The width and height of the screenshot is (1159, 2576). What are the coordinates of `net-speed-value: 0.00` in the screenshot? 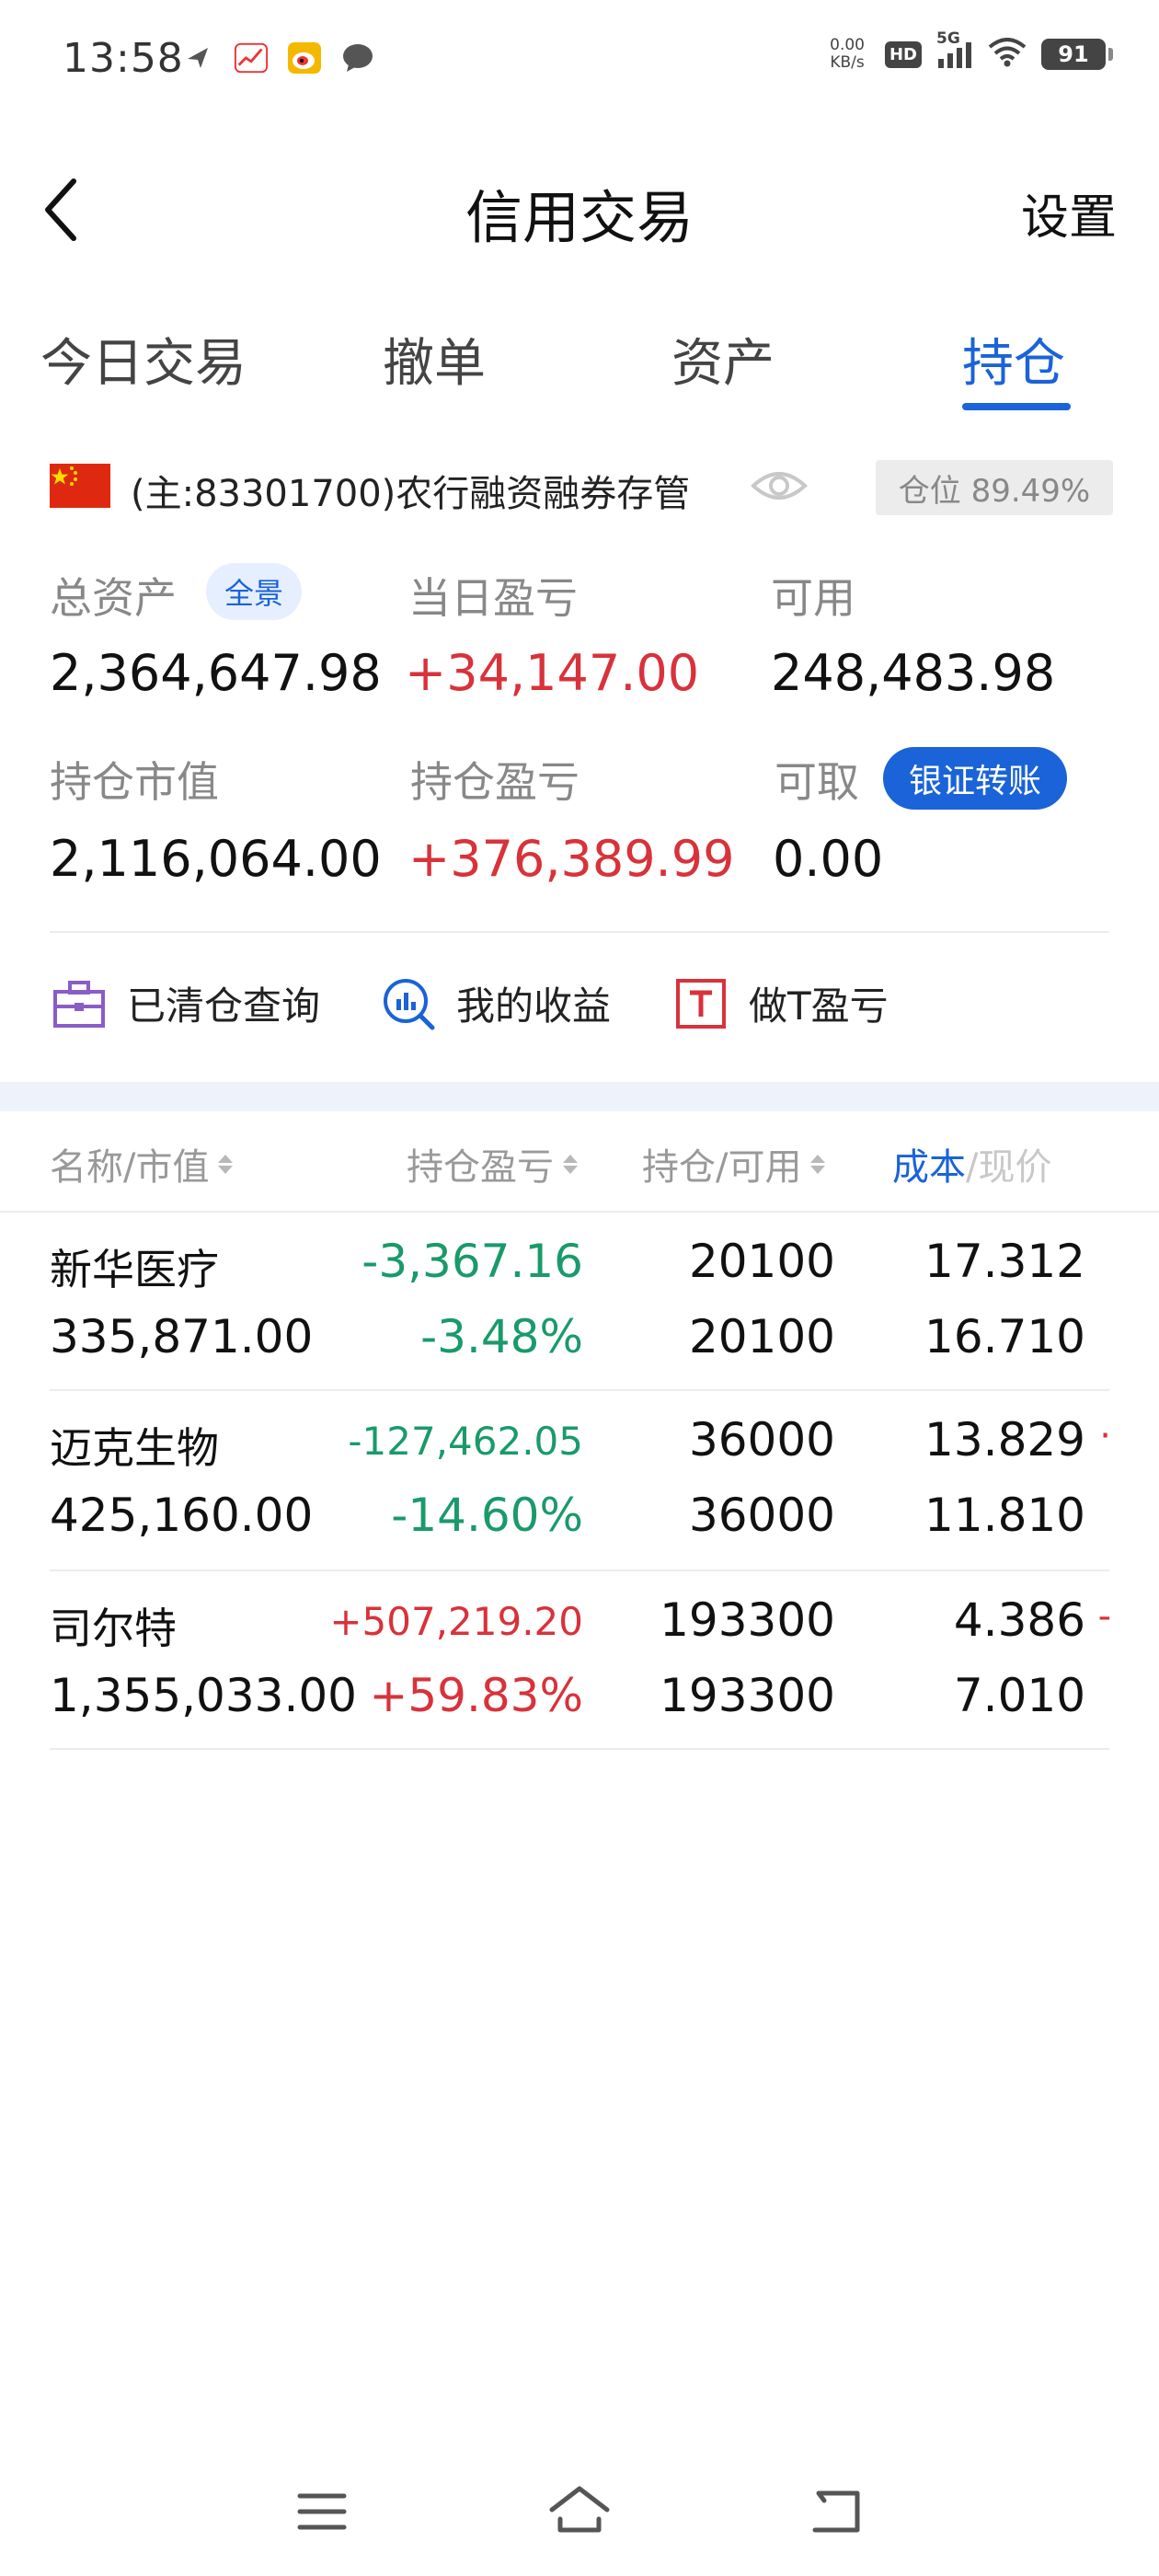 It's located at (847, 45).